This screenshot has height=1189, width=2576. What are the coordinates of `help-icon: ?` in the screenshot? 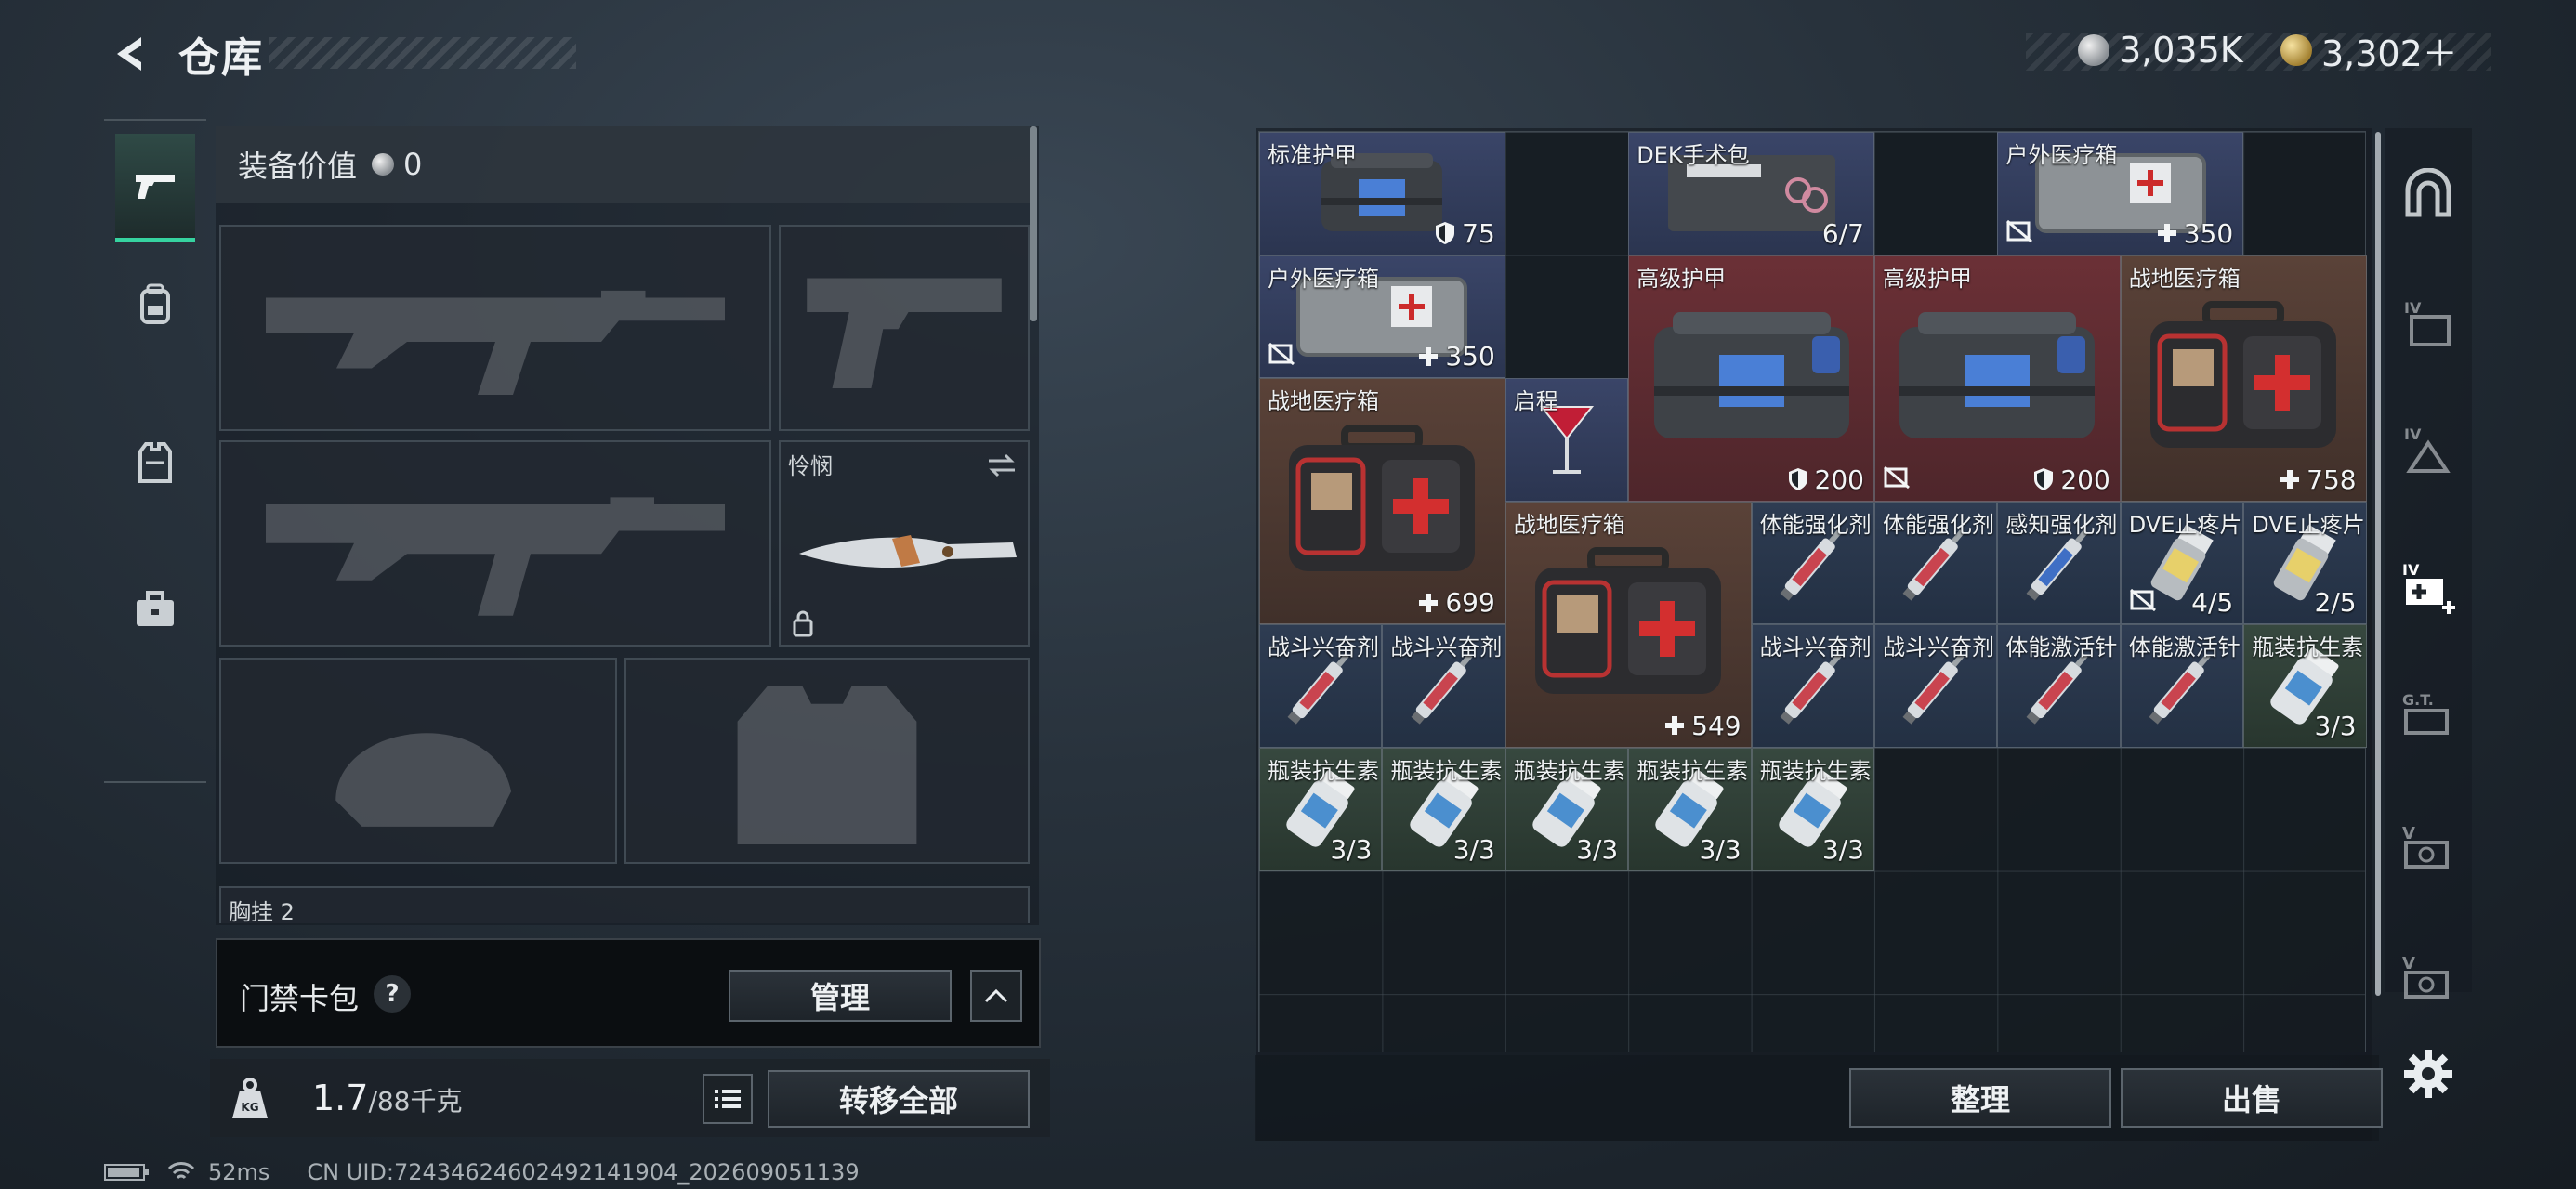 It's located at (392, 994).